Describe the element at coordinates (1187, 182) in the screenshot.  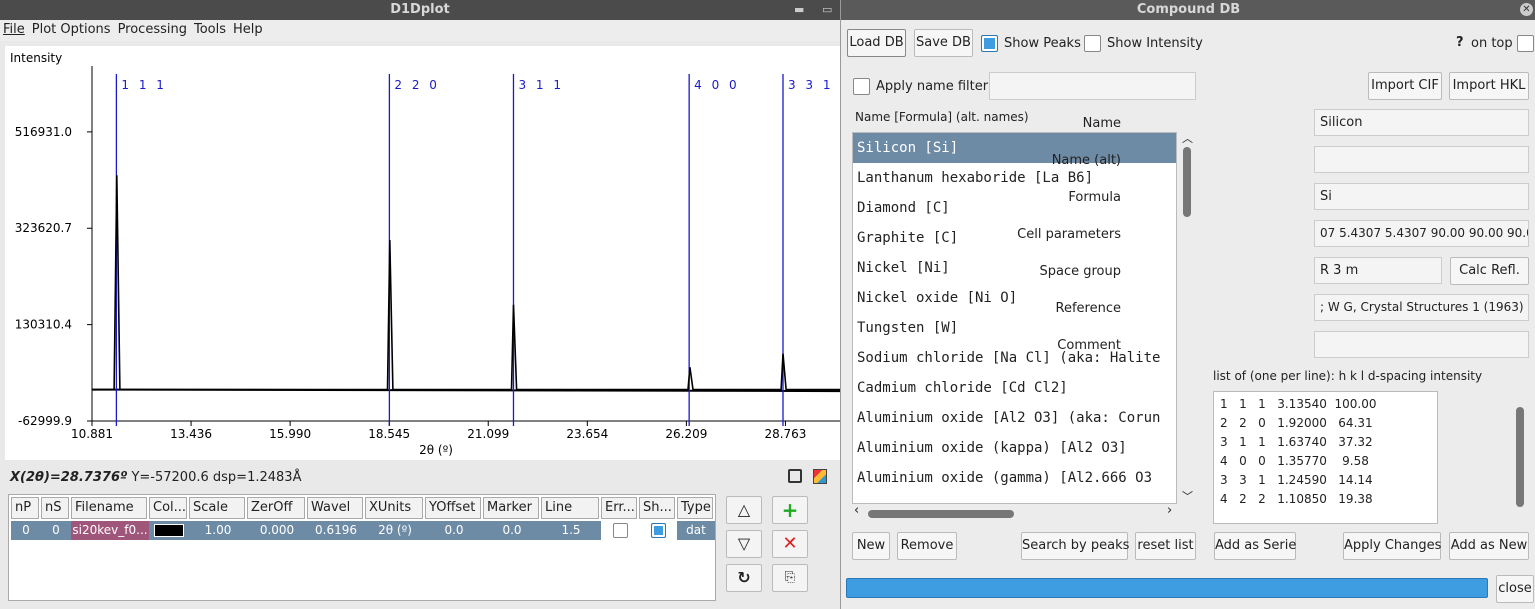
I see `list-vscroll-thumb` at that location.